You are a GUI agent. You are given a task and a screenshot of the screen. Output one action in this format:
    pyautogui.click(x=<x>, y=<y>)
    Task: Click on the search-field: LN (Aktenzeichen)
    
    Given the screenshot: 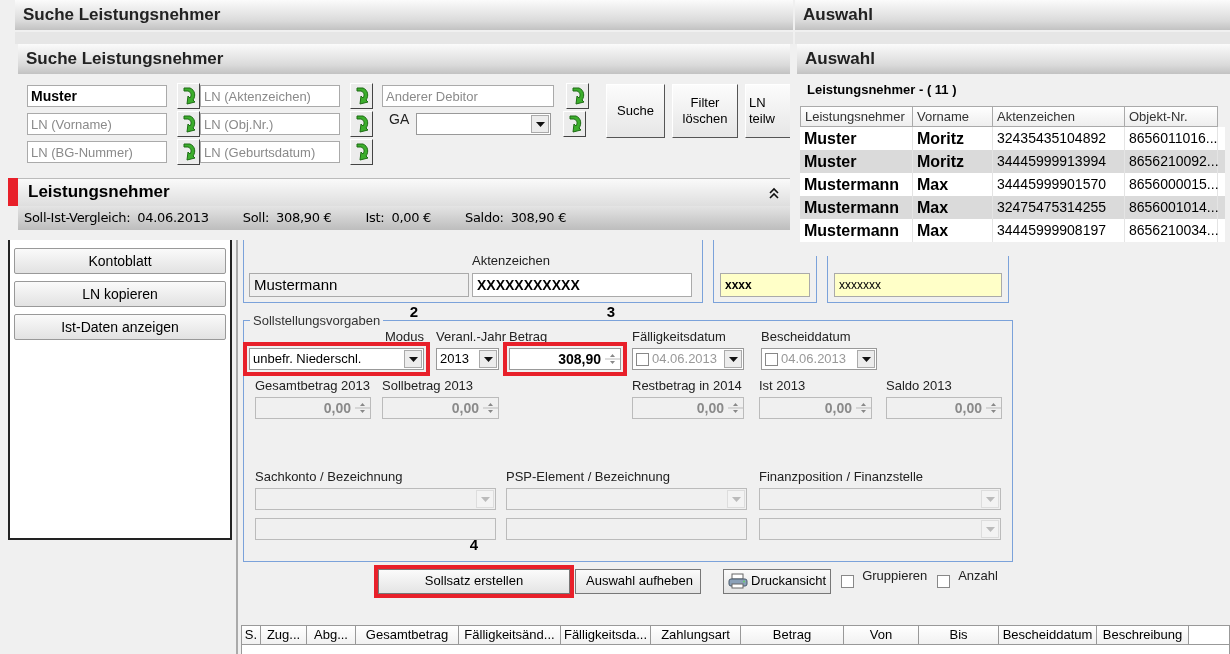 What is the action you would take?
    pyautogui.click(x=270, y=96)
    